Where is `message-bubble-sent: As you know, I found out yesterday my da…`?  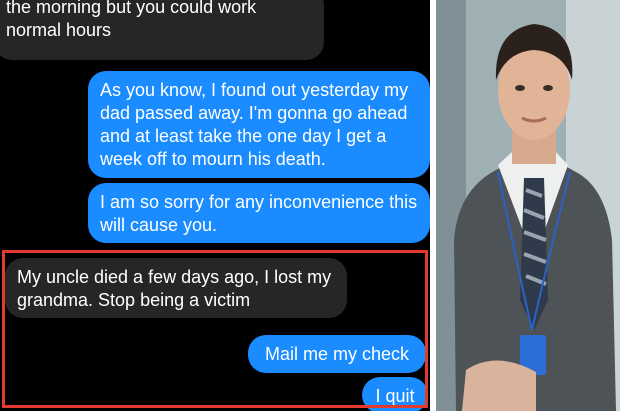 message-bubble-sent: As you know, I found out yesterday my da… is located at coordinates (259, 124).